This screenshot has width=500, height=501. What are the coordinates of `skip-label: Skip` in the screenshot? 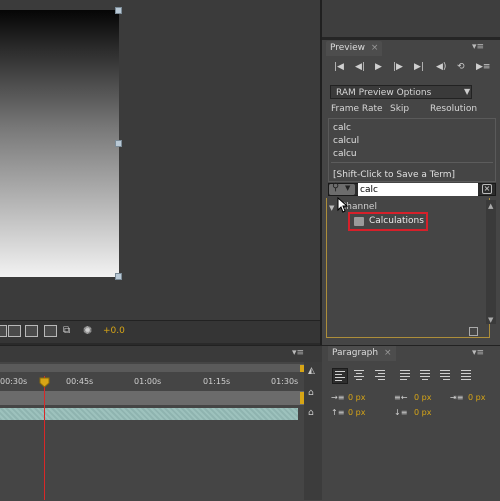 It's located at (400, 109).